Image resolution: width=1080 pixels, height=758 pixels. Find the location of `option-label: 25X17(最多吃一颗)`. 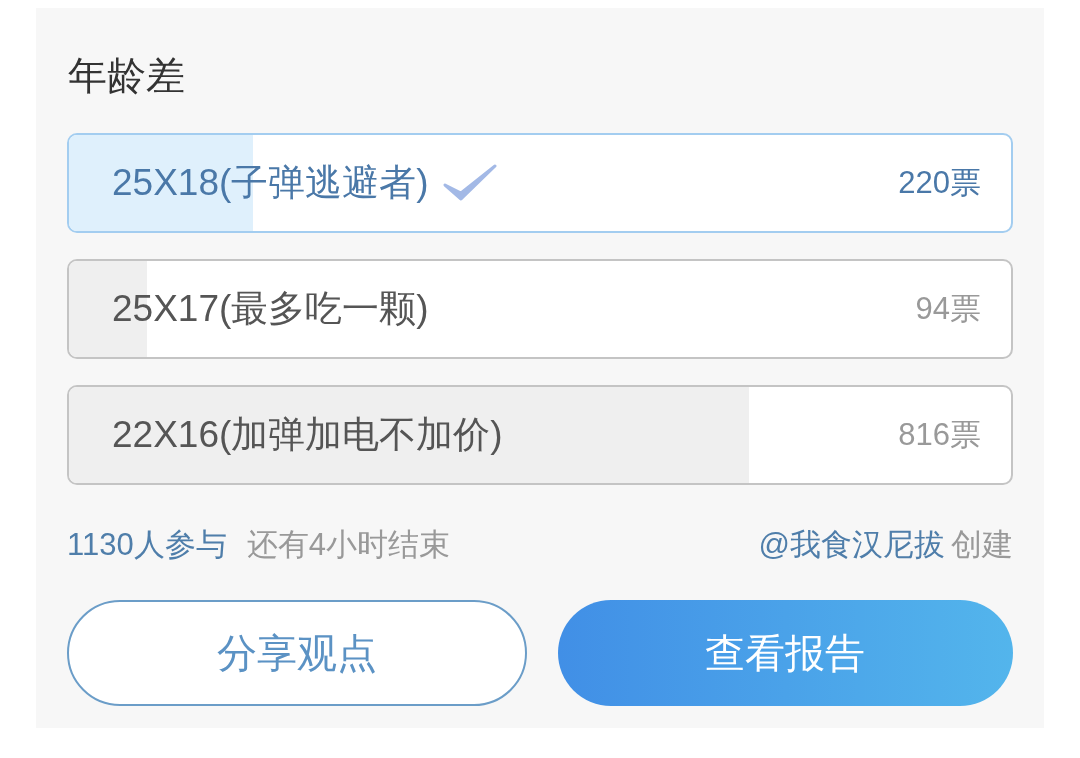

option-label: 25X17(最多吃一颗) is located at coordinates (270, 309).